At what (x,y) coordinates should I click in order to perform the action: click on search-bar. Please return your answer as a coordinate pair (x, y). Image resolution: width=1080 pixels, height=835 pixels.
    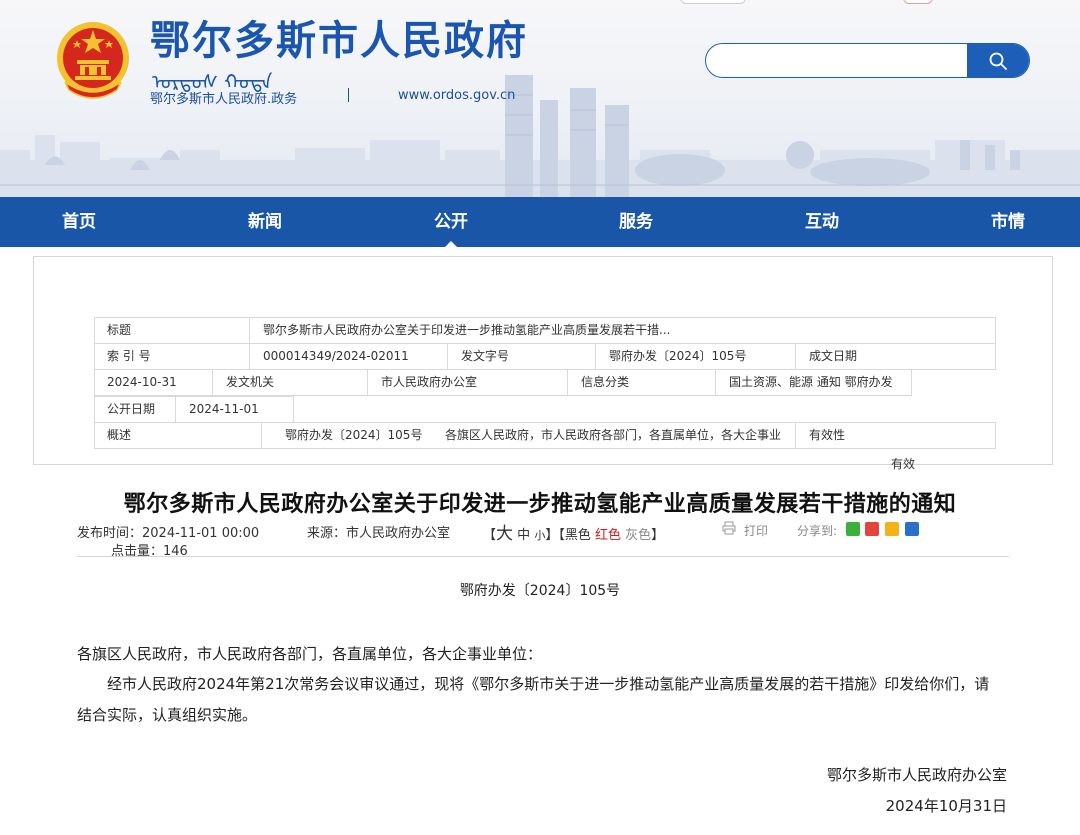
    Looking at the image, I should click on (867, 60).